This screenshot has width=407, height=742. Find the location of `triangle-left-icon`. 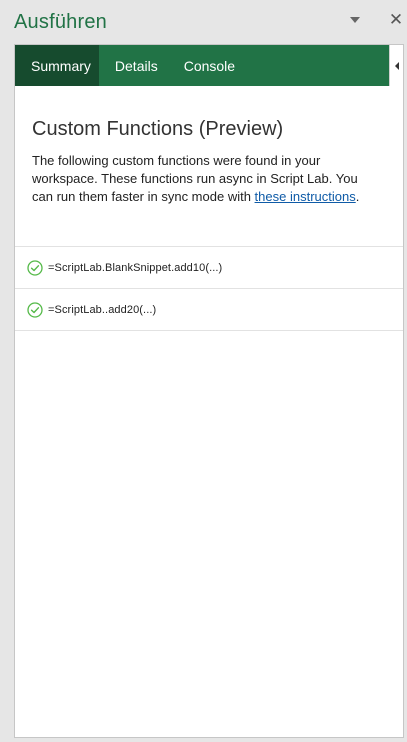

triangle-left-icon is located at coordinates (397, 65).